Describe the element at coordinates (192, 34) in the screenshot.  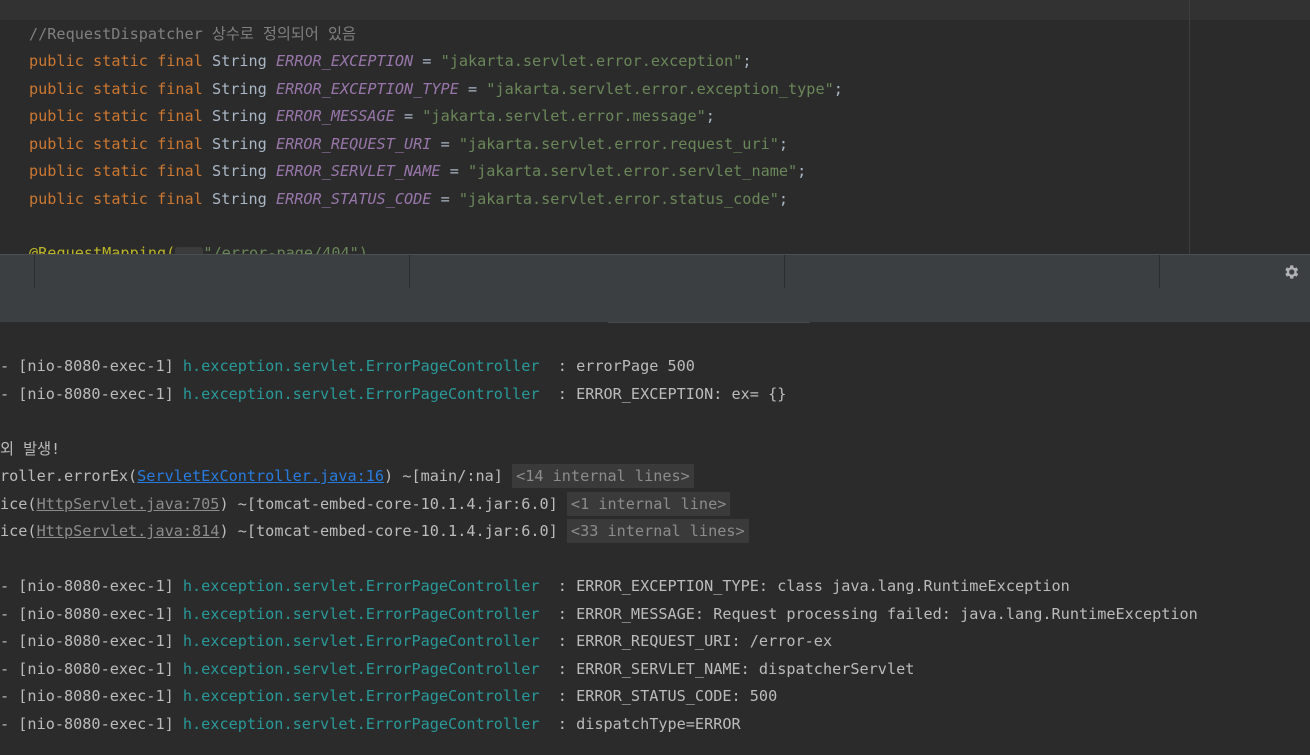
I see `code-comment-line: //RequestDispatcher 상수로 정의되어 있음` at that location.